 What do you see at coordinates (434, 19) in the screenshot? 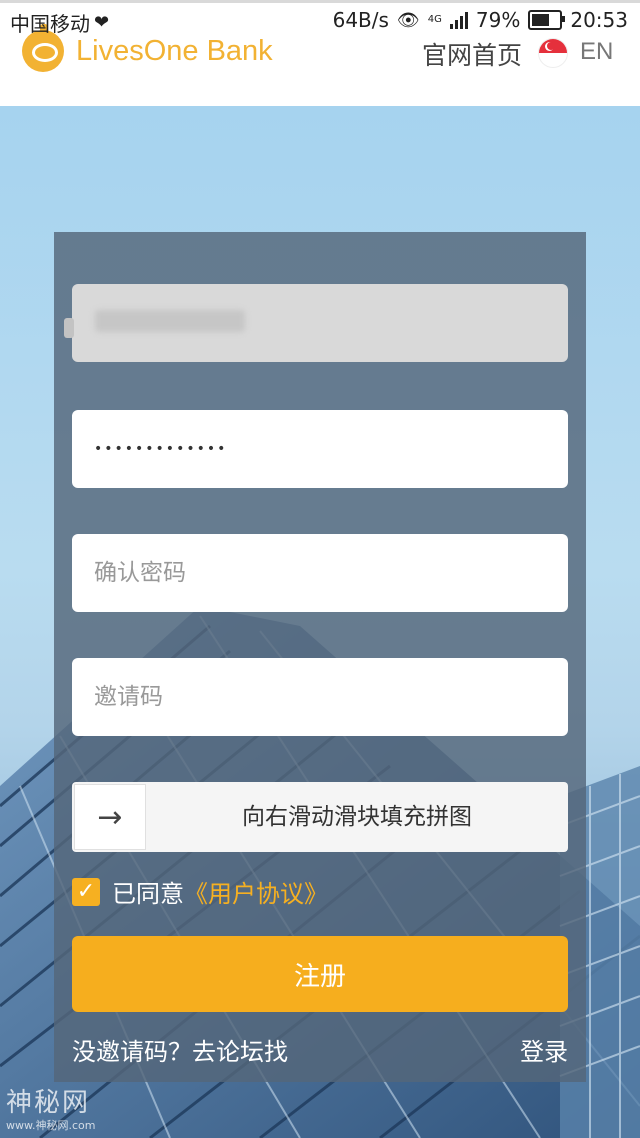
I see `network-type: 4G` at bounding box center [434, 19].